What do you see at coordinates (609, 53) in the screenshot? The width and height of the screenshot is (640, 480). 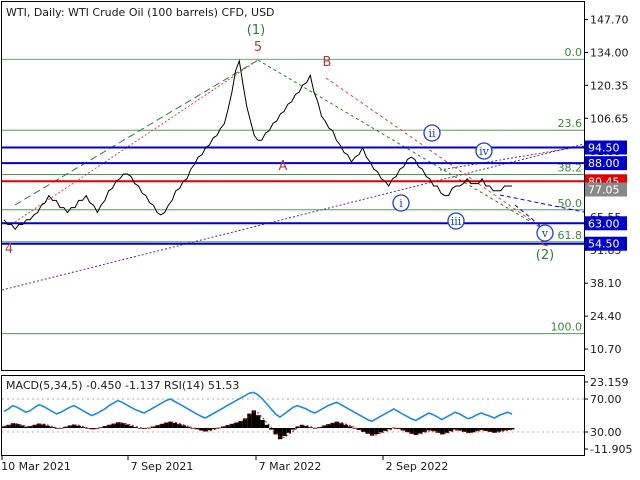 I see `y-tick-label: 134.00` at bounding box center [609, 53].